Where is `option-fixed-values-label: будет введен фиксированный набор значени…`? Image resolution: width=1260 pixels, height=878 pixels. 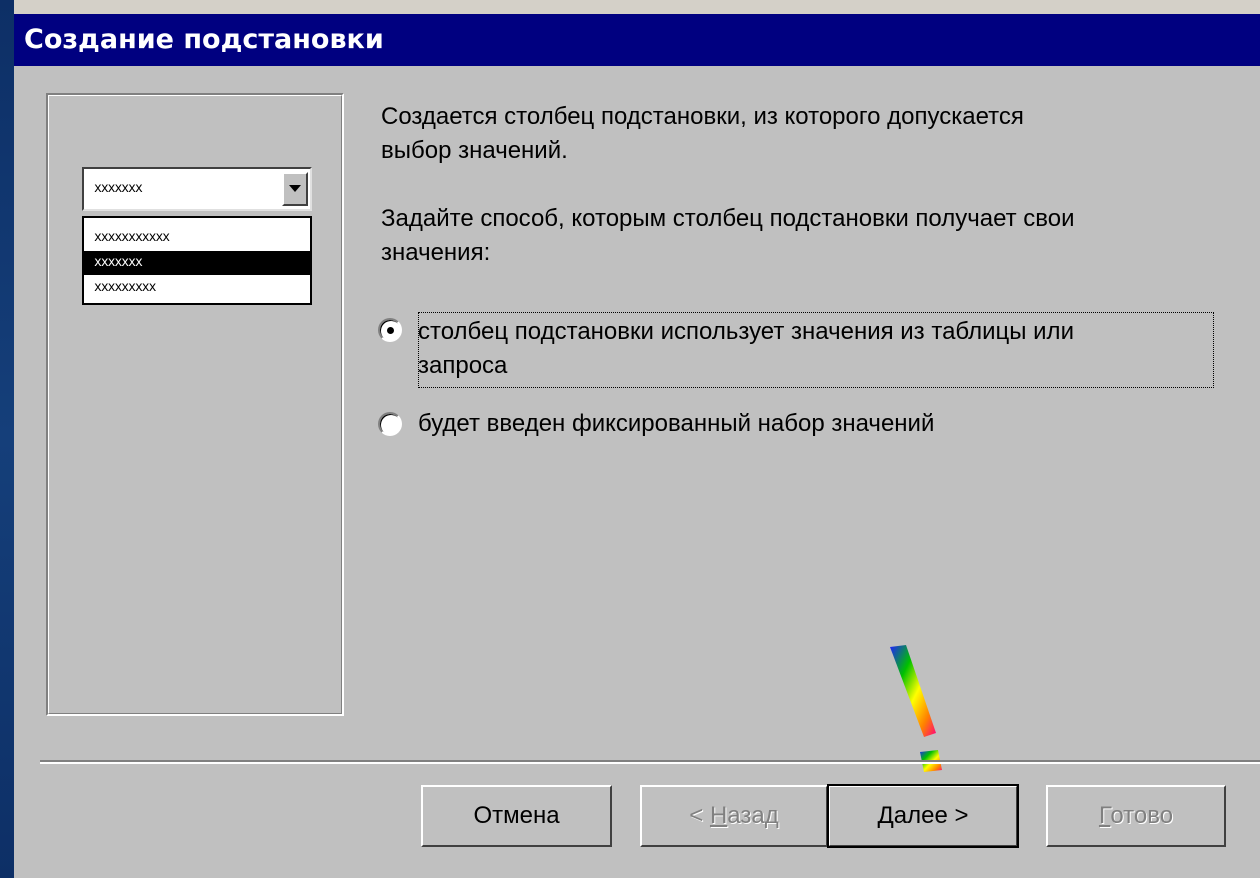
option-fixed-values-label: будет введен фиксированный набор значени… is located at coordinates (676, 423).